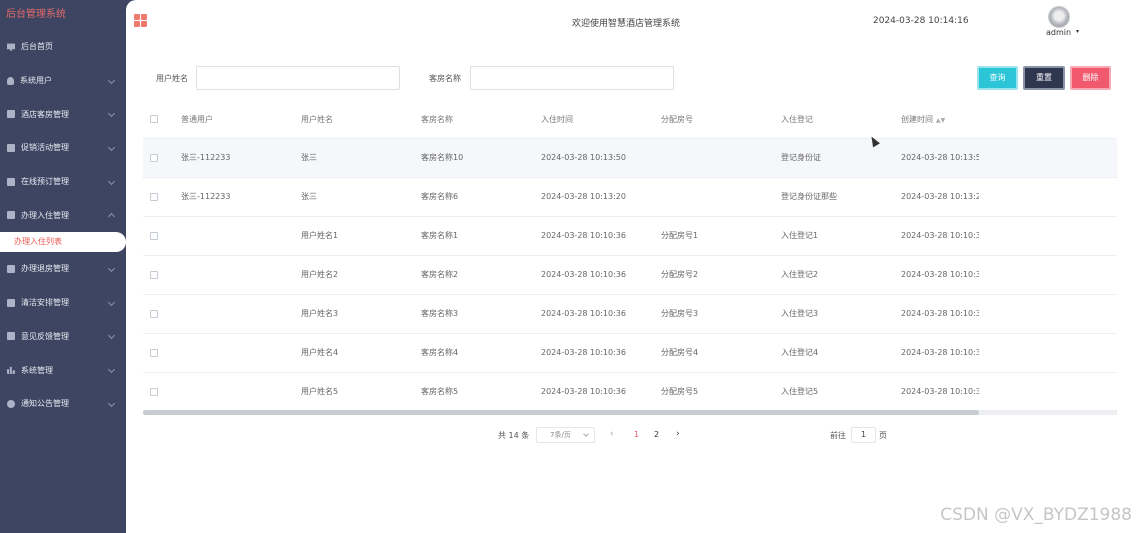  I want to click on select-all-checkbox, so click(154, 119).